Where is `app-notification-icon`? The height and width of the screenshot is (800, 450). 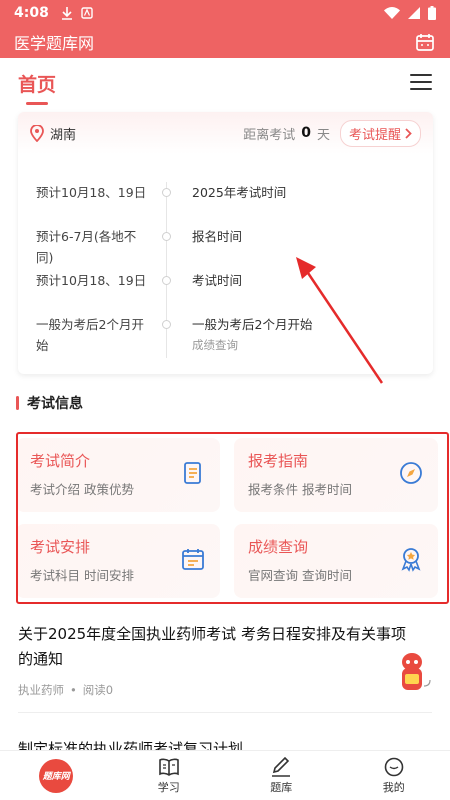
app-notification-icon is located at coordinates (87, 13).